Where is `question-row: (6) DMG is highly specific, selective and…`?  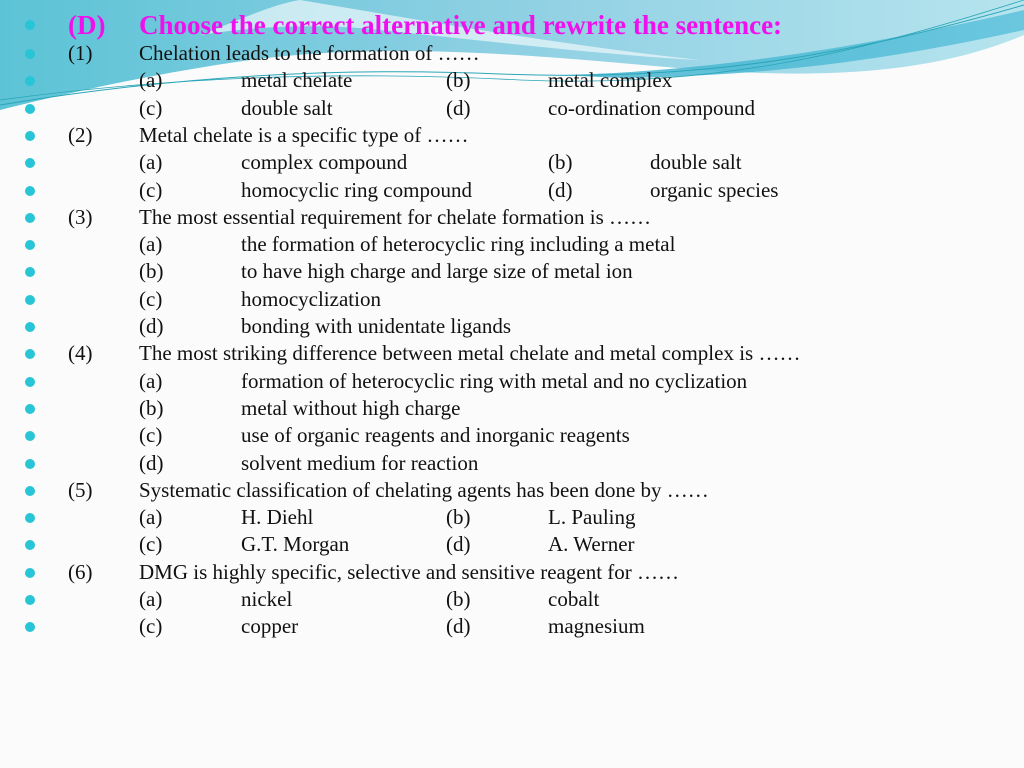 question-row: (6) DMG is highly specific, selective and… is located at coordinates (512, 573).